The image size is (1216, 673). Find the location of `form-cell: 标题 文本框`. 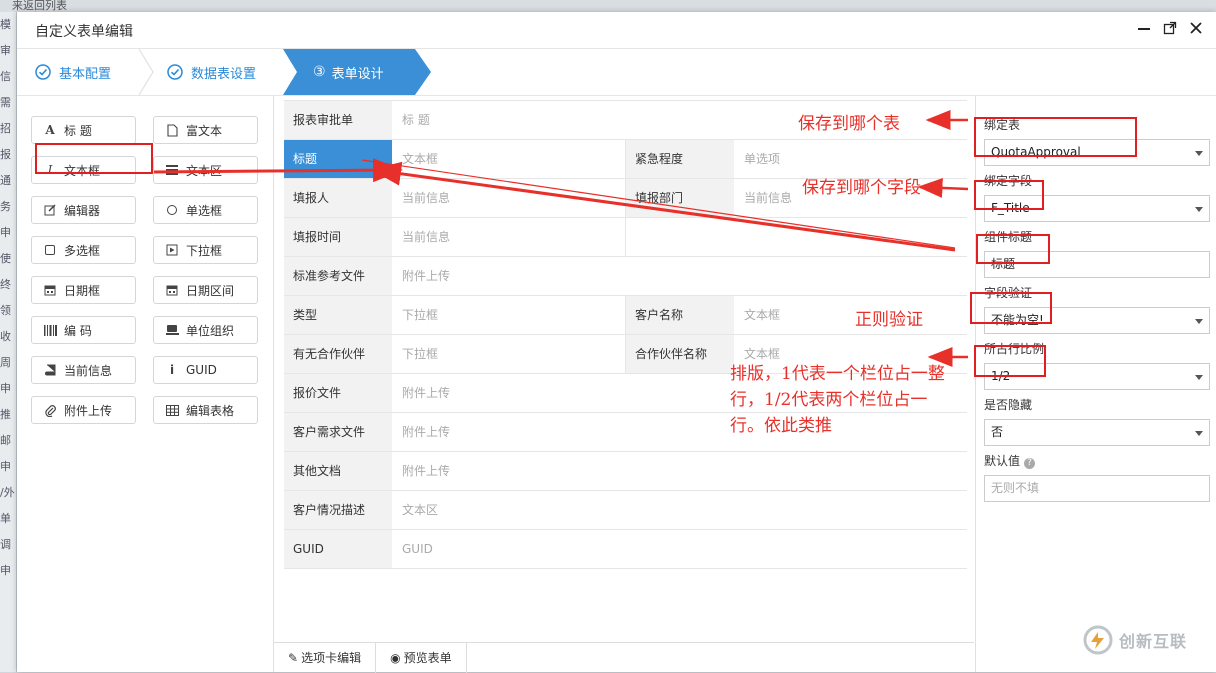

form-cell: 标题 文本框 is located at coordinates (454, 159).